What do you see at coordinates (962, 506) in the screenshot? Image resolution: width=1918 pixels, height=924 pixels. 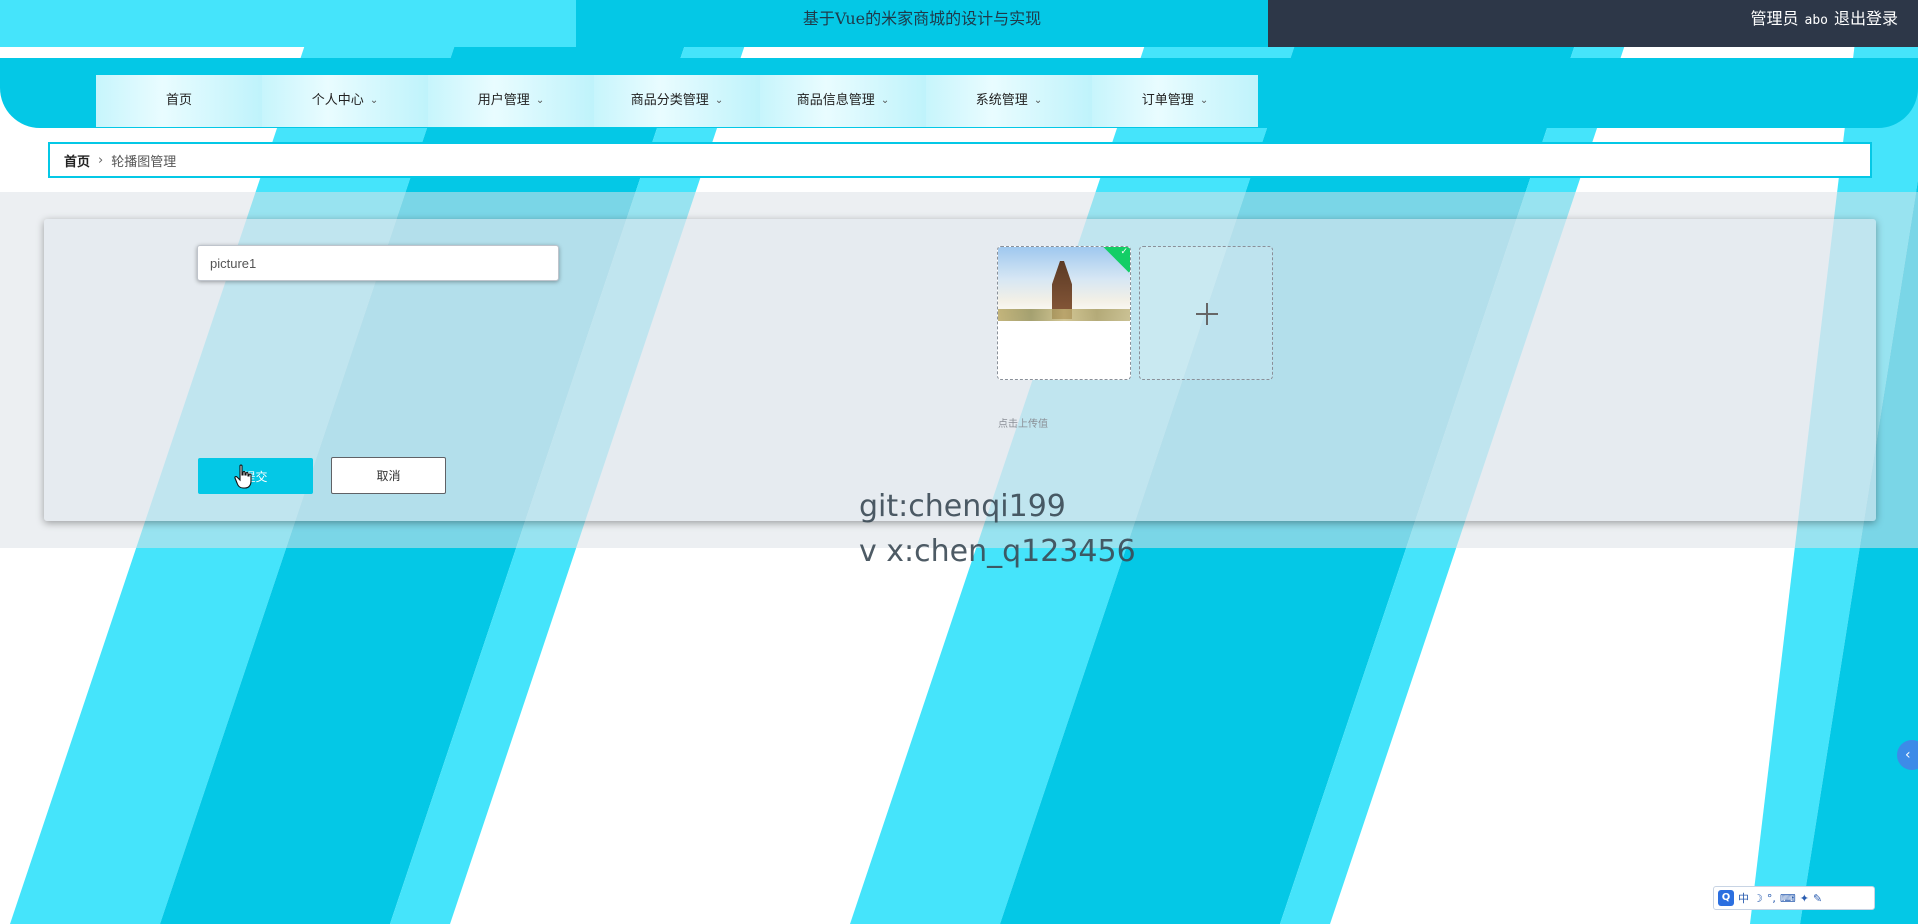 I see `watermark-line-1: git:chenqi199` at bounding box center [962, 506].